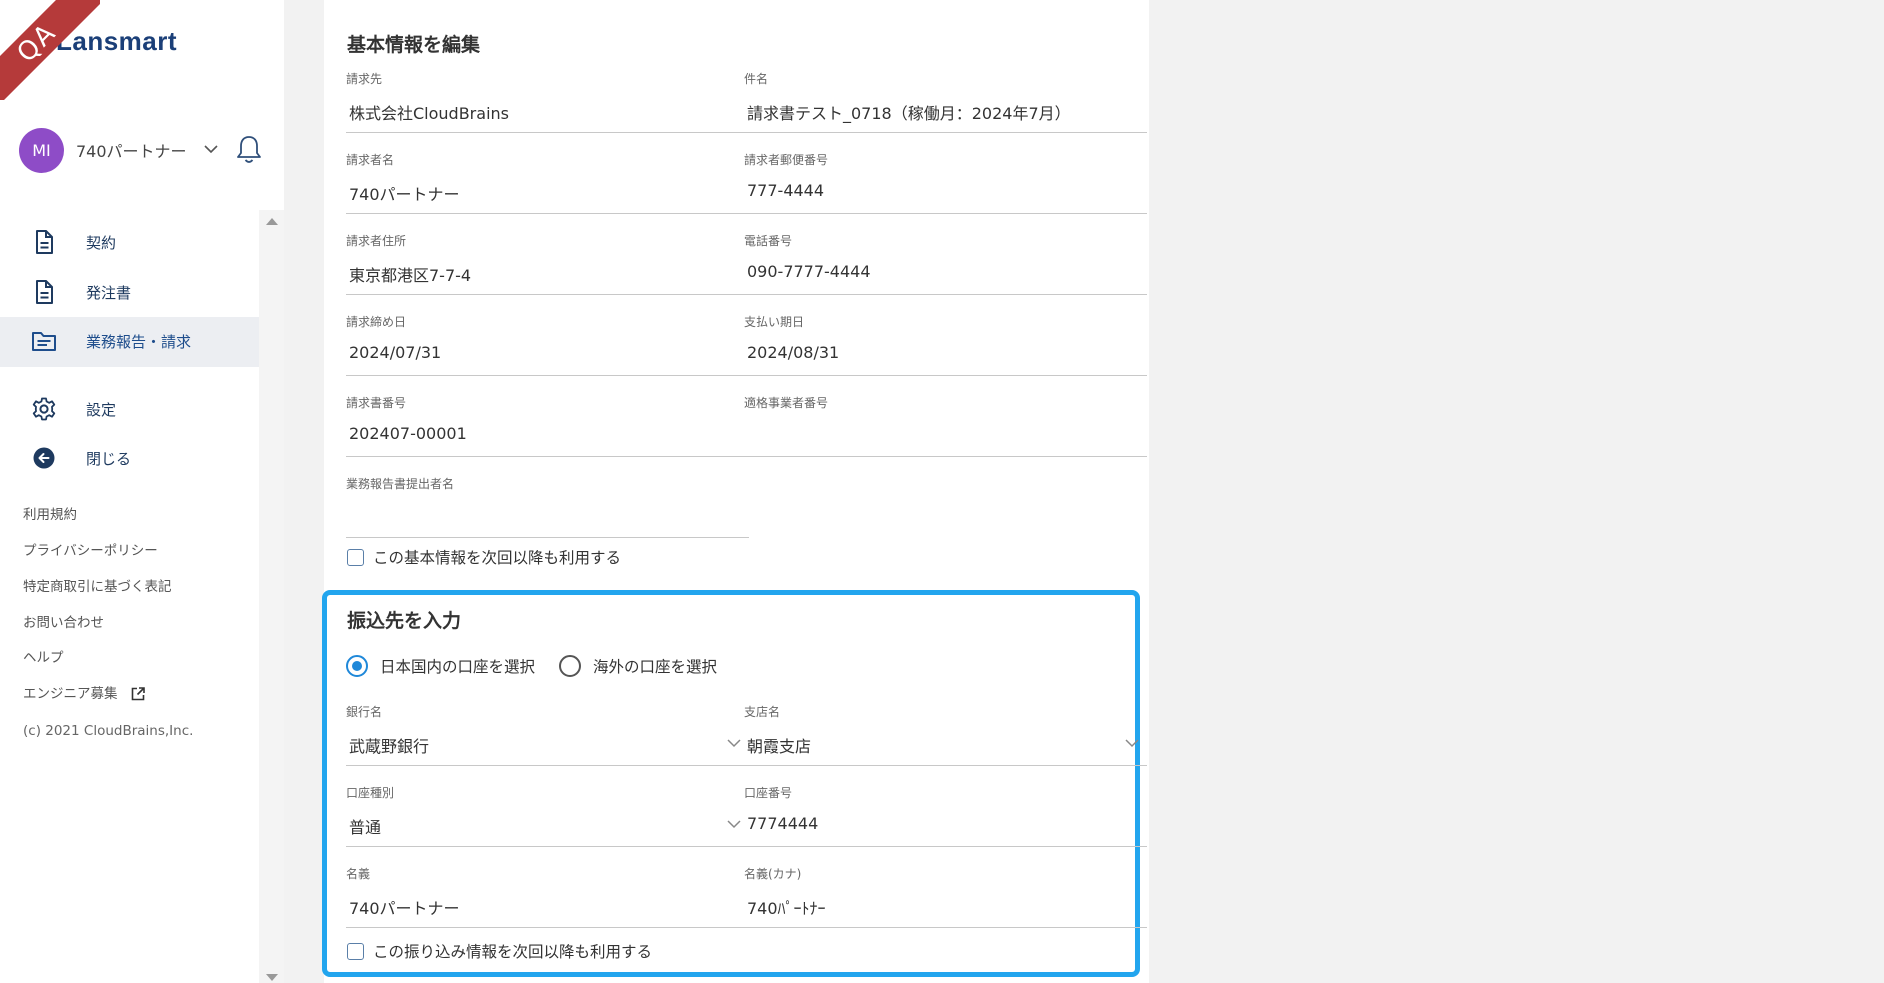  What do you see at coordinates (376, 403) in the screenshot?
I see `field-label: 請求書番号` at bounding box center [376, 403].